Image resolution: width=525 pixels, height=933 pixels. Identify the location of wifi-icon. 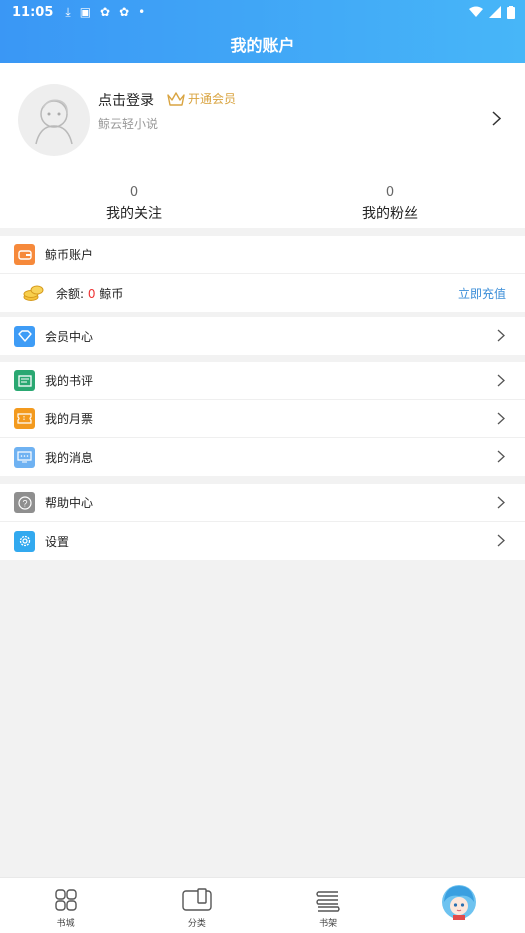
(476, 11).